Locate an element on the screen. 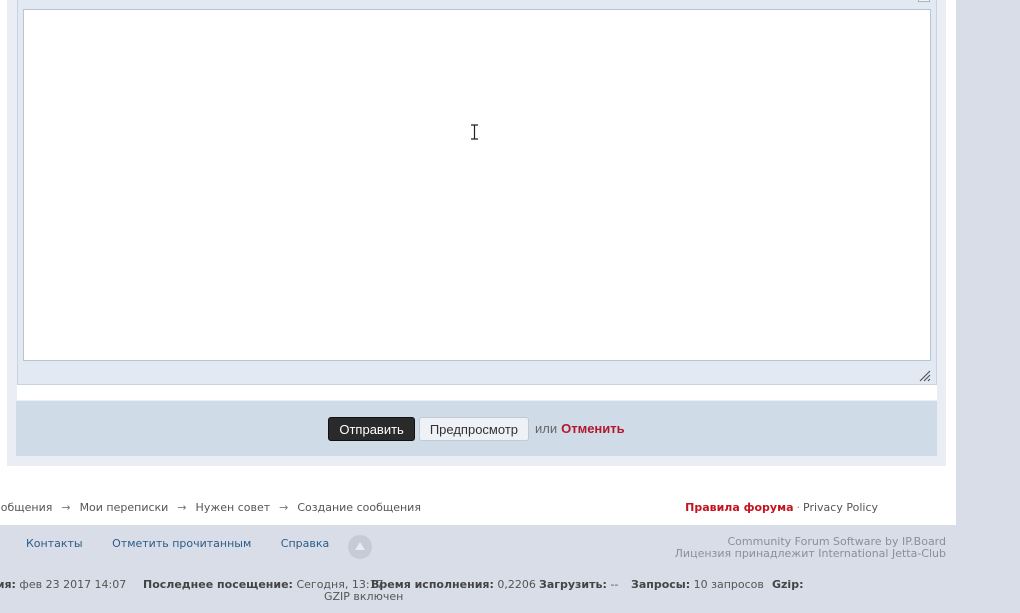 This screenshot has height=613, width=1020. stat-gzip-value: GZIP включен is located at coordinates (364, 596).